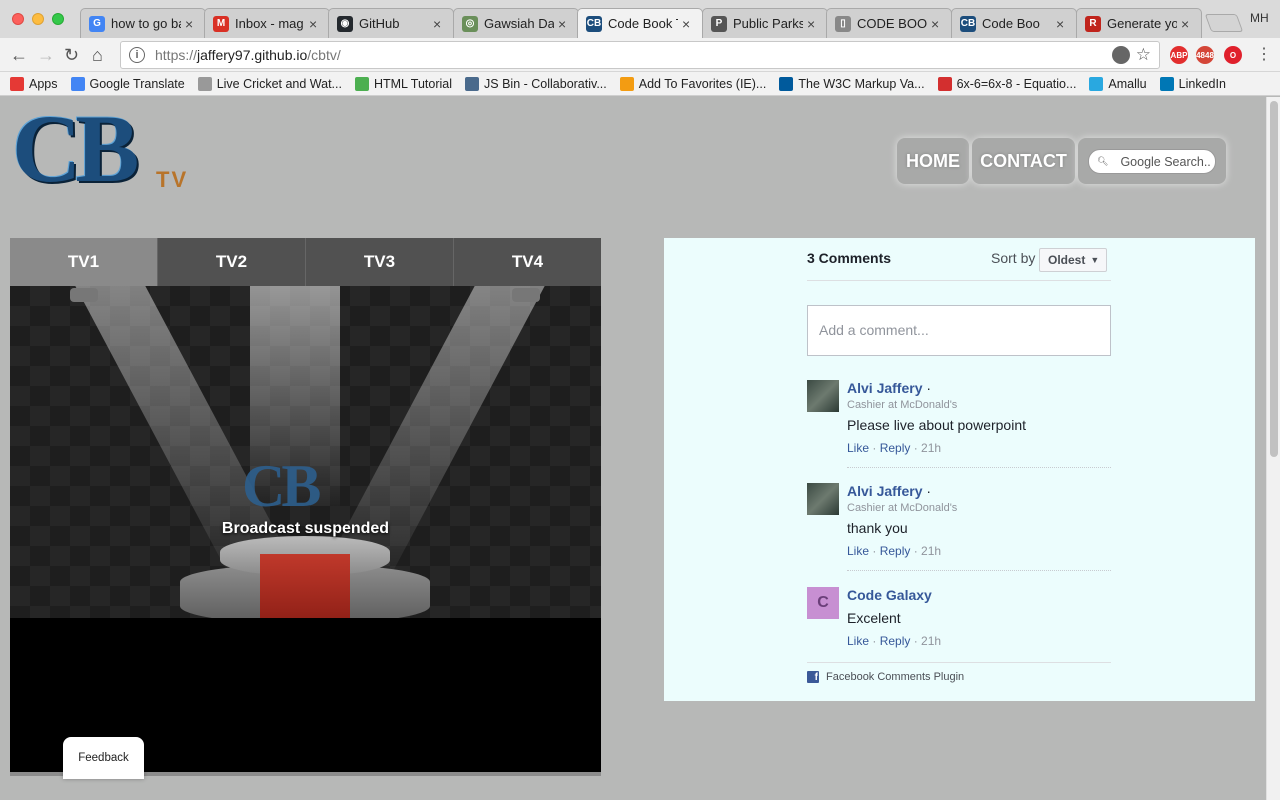 The height and width of the screenshot is (800, 1280). I want to click on symbolab-icon, so click(944, 83).